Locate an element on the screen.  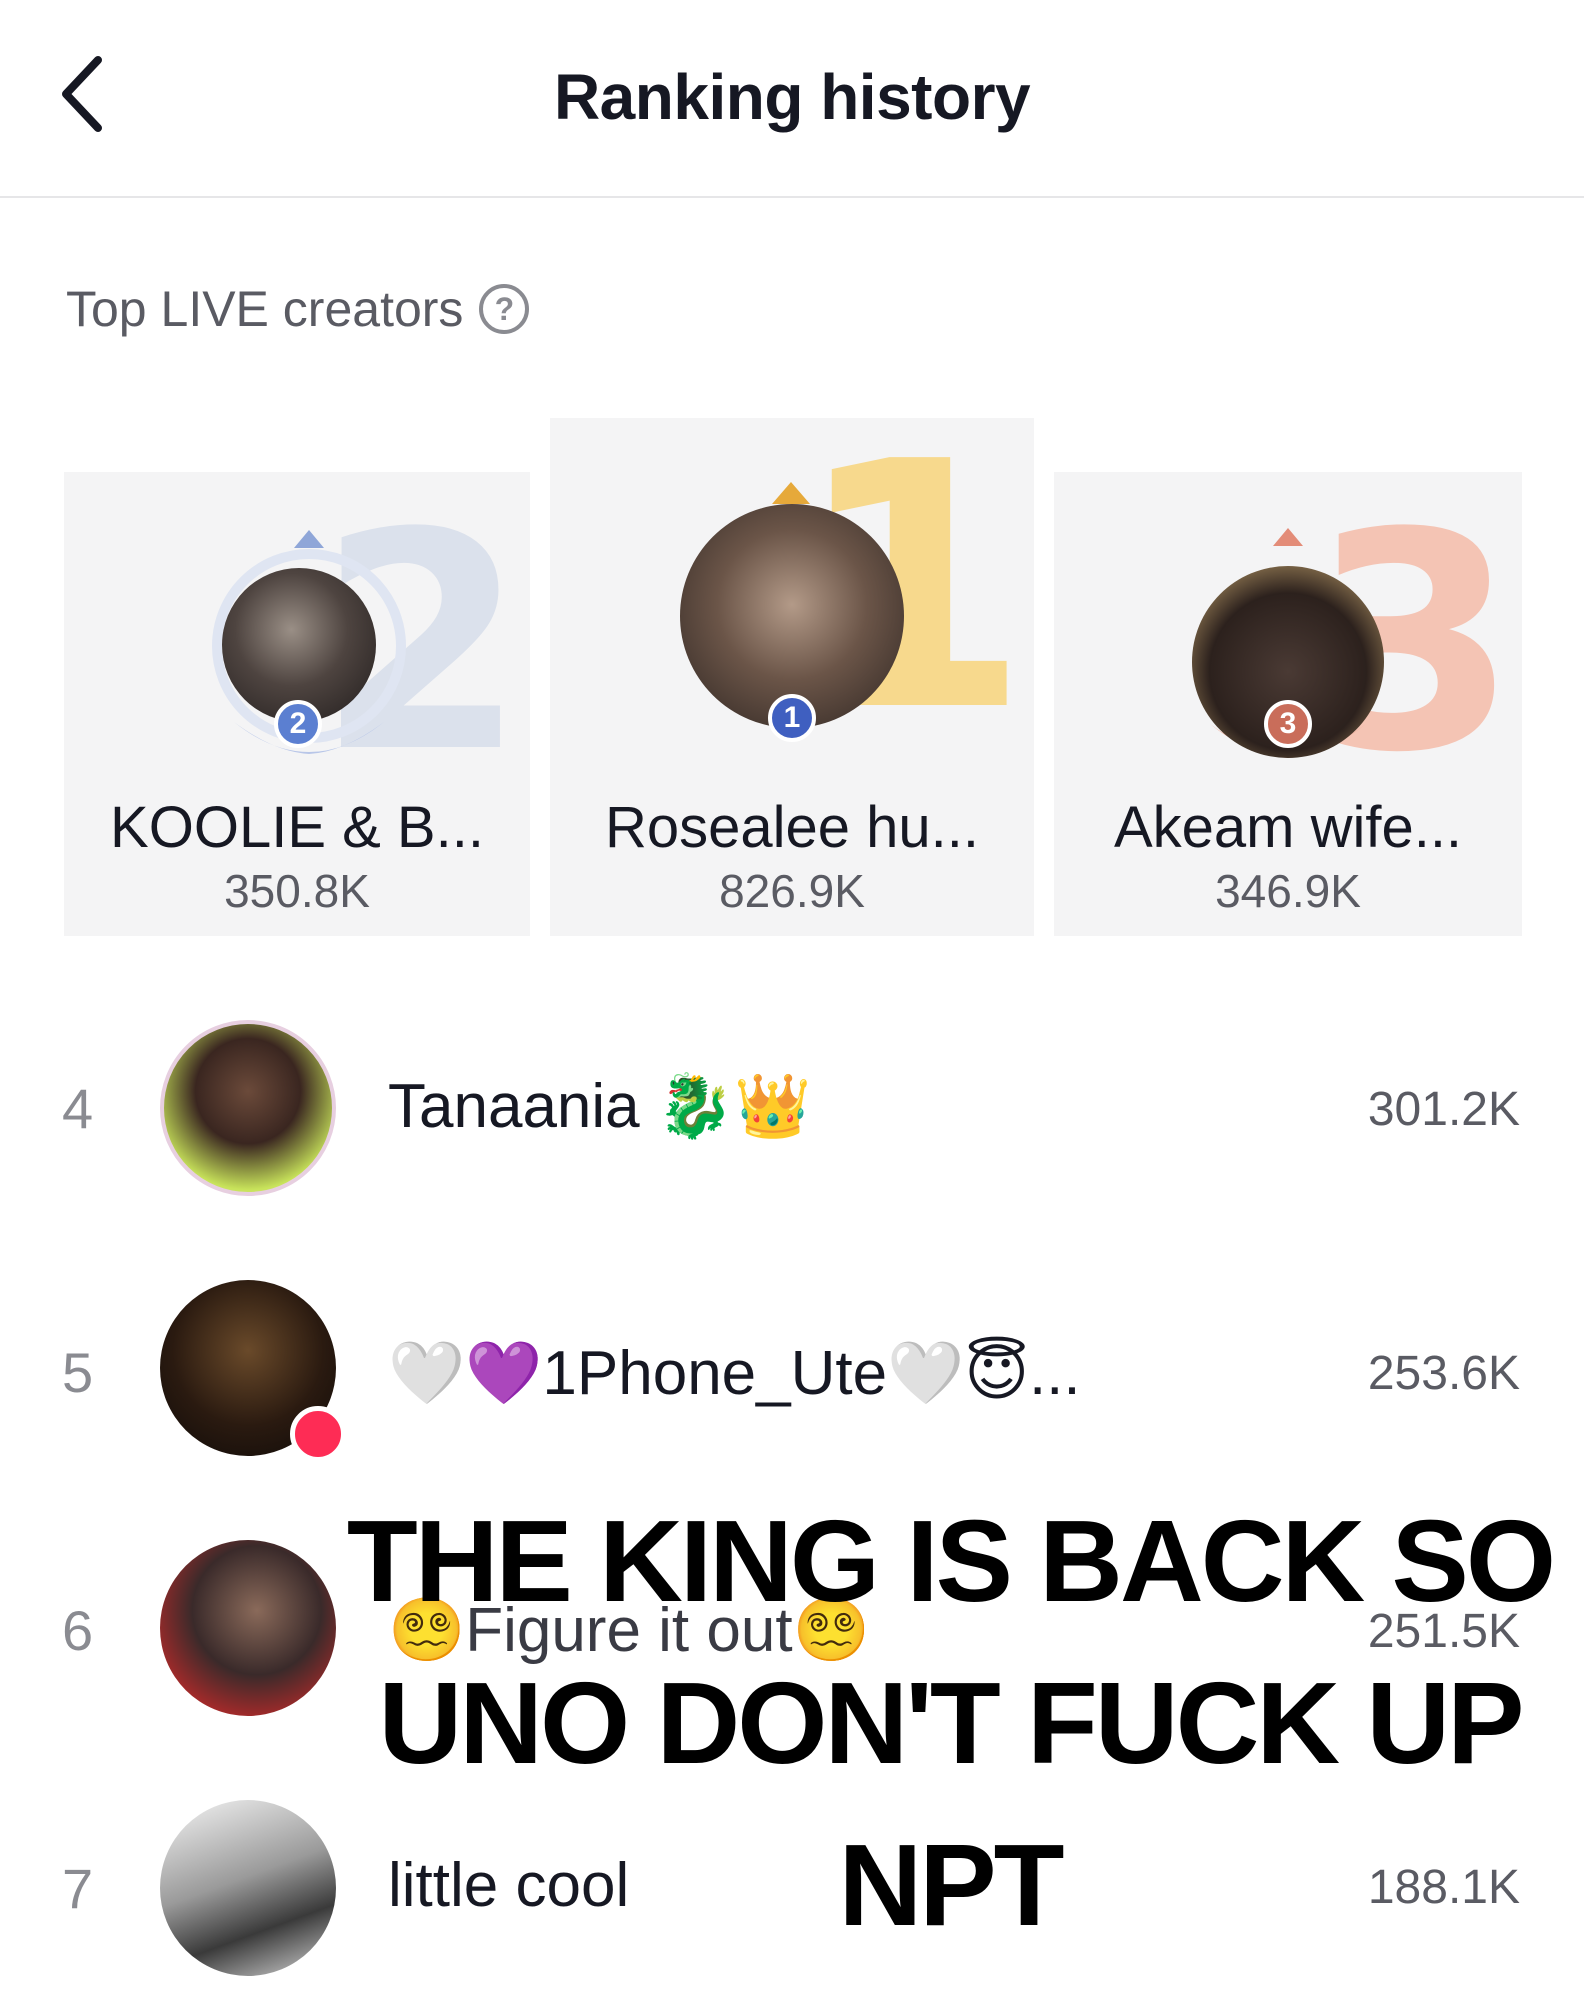
page-title: Ranking history is located at coordinates (792, 97).